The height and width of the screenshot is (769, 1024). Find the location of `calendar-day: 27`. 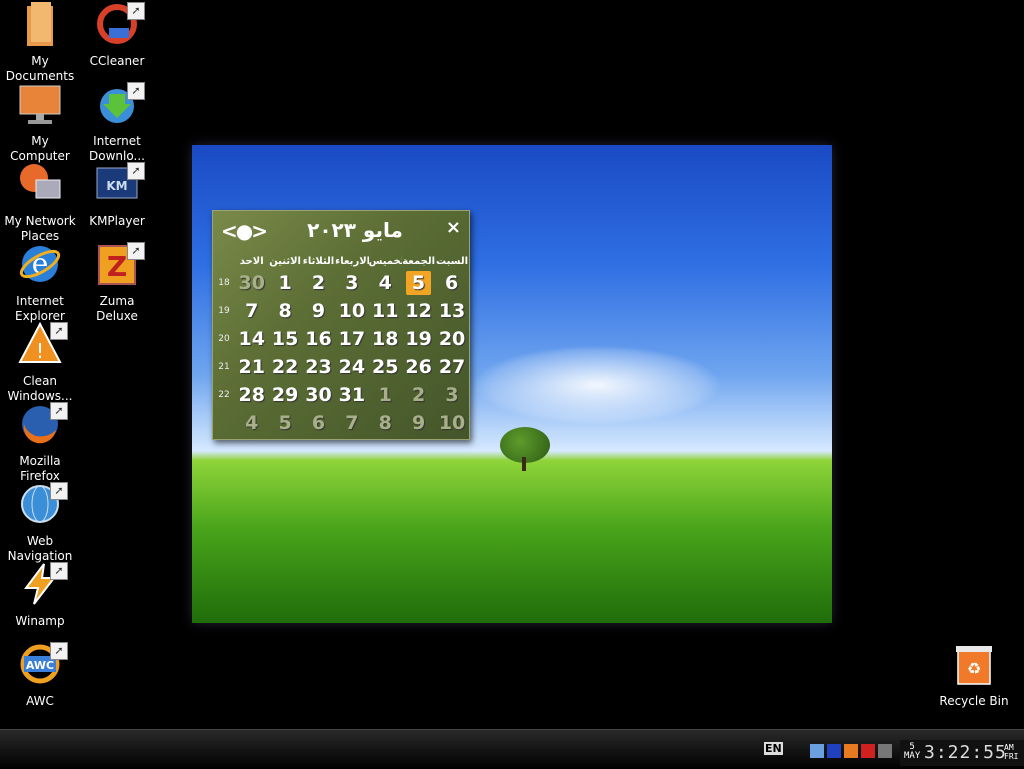

calendar-day: 27 is located at coordinates (451, 367).